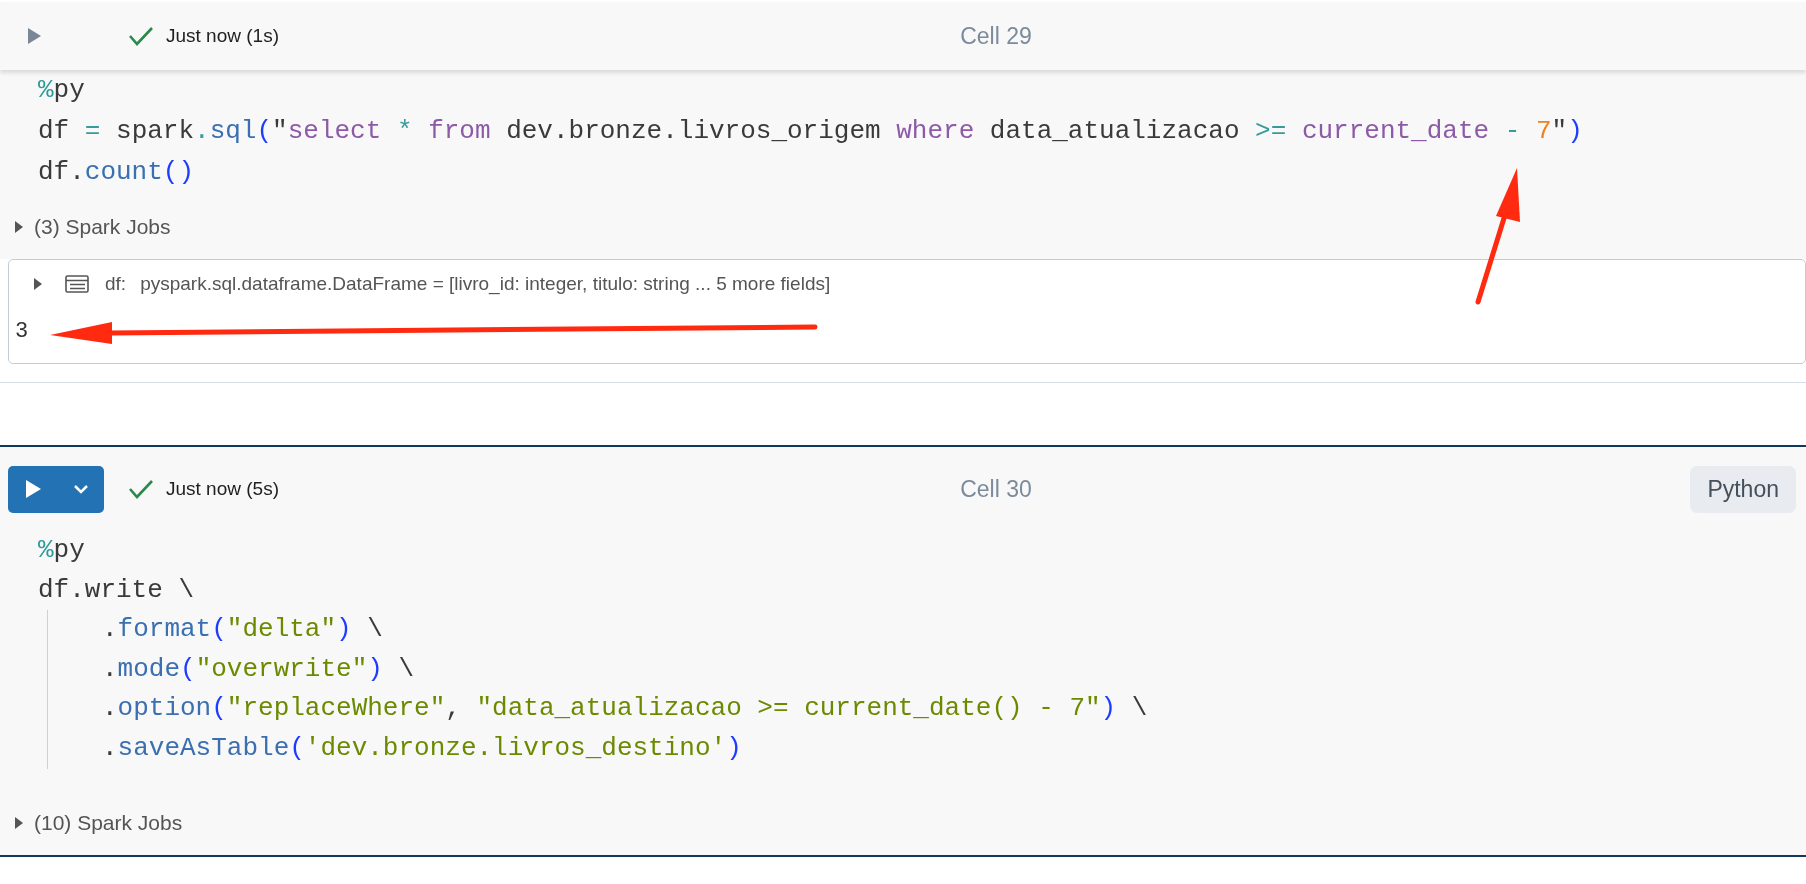  Describe the element at coordinates (116, 284) in the screenshot. I see `variable-name: df:` at that location.